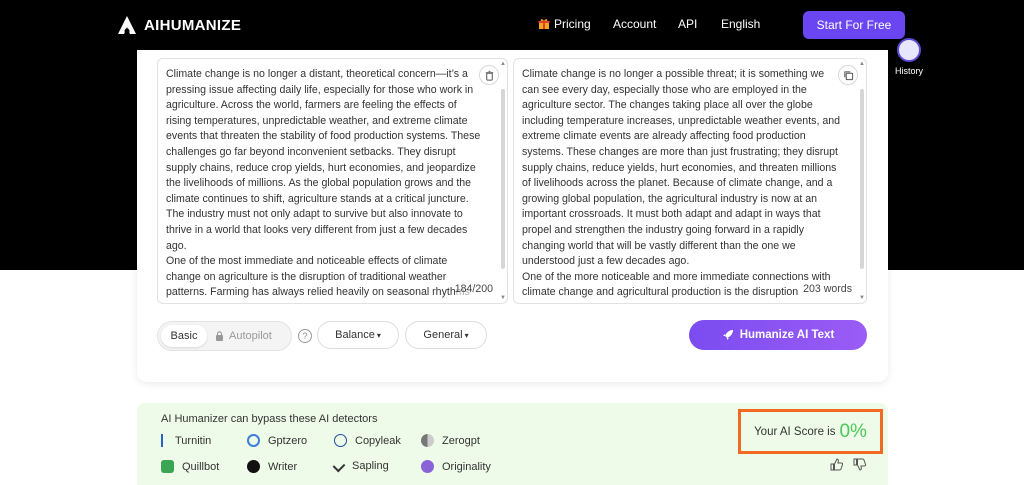  Describe the element at coordinates (572, 24) in the screenshot. I see `nav-pricing-label: Pricing` at that location.